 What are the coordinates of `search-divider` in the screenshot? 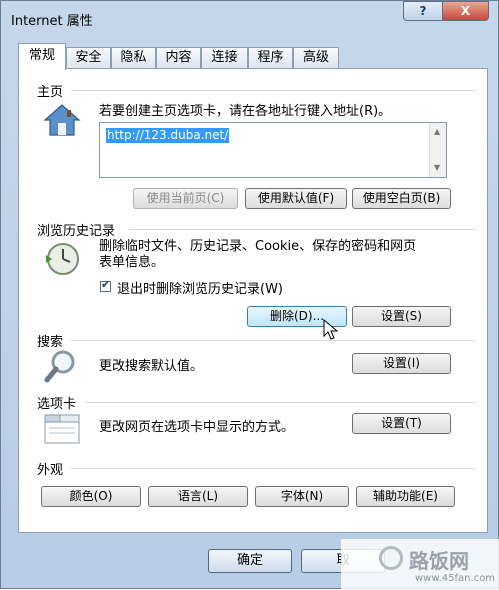 It's located at (273, 340).